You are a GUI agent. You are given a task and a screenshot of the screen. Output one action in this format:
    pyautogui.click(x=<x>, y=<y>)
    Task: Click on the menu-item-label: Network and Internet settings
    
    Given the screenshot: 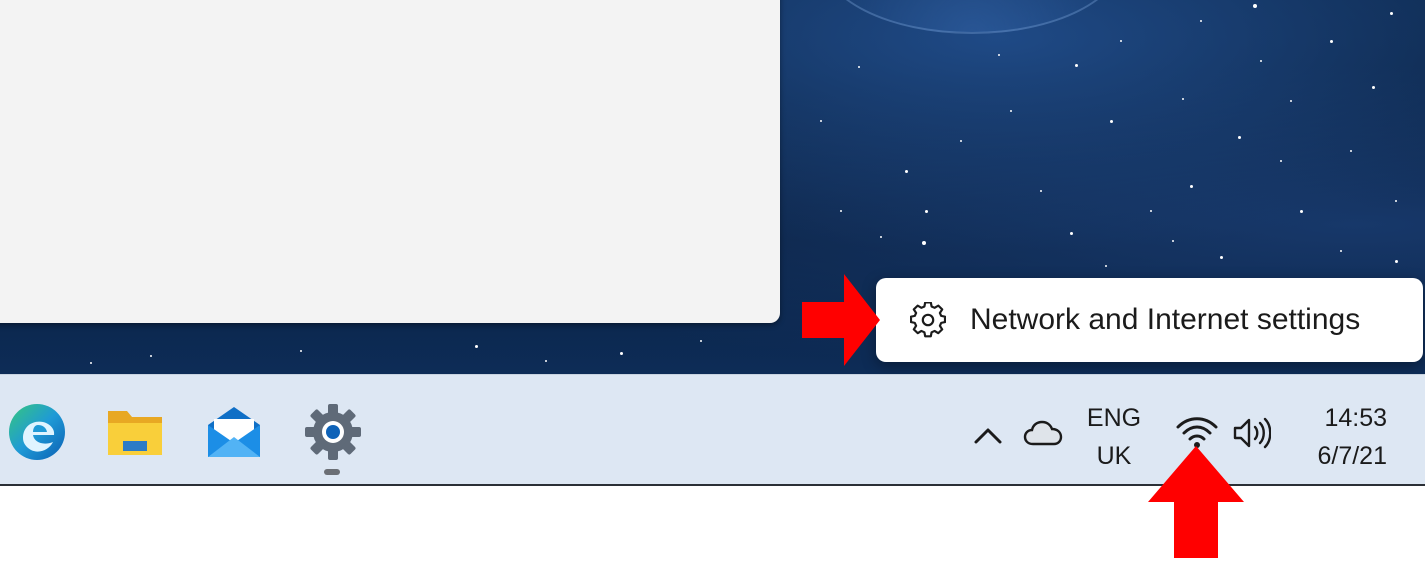 What is the action you would take?
    pyautogui.click(x=1165, y=319)
    